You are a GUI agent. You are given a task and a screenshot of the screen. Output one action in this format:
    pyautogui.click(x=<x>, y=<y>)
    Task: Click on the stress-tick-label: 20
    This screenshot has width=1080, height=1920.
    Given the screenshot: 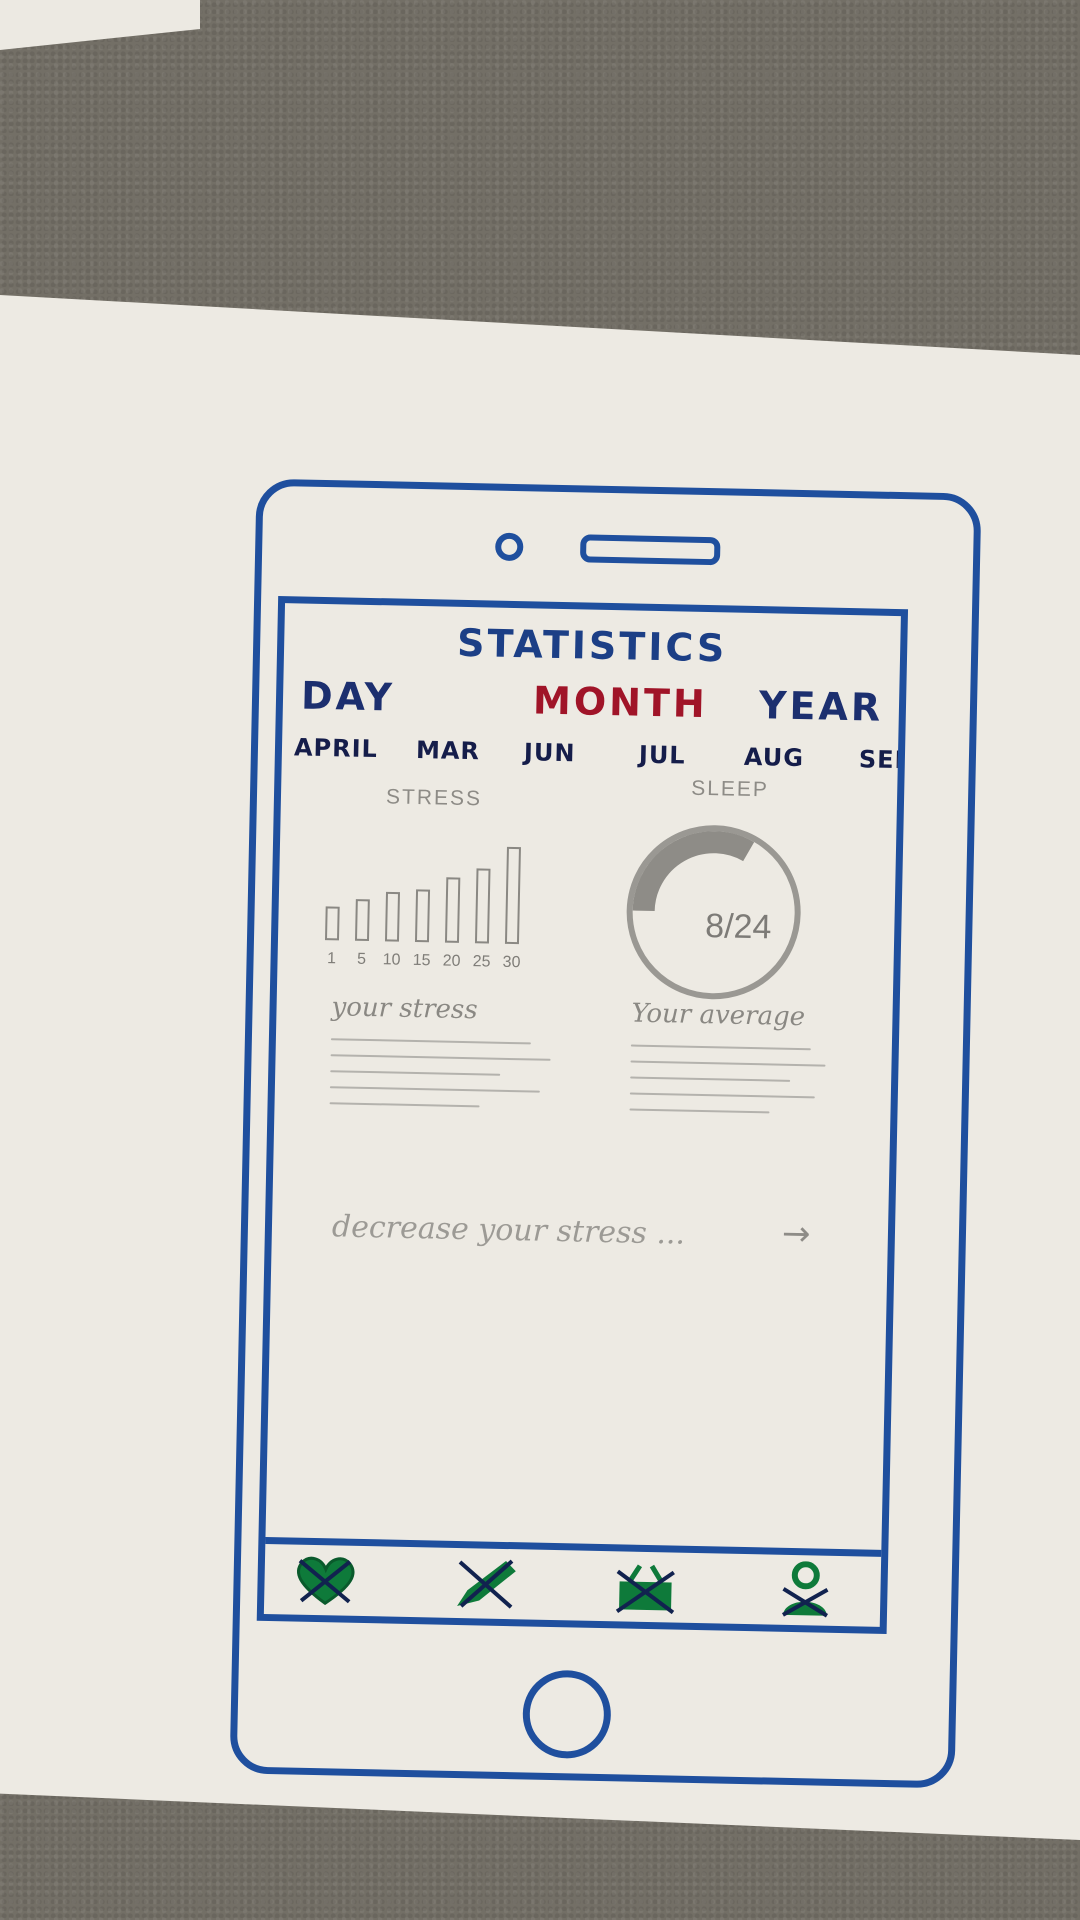 What is the action you would take?
    pyautogui.click(x=451, y=961)
    